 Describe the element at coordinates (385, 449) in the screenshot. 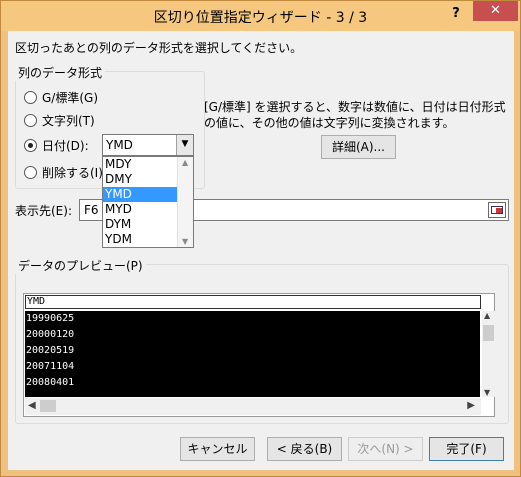

I see `next-button: 次へ(N) >` at that location.